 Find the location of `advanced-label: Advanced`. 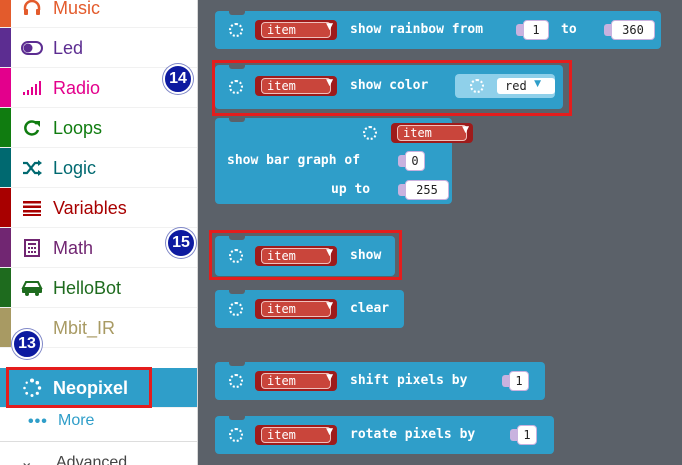

advanced-label: Advanced is located at coordinates (92, 459).